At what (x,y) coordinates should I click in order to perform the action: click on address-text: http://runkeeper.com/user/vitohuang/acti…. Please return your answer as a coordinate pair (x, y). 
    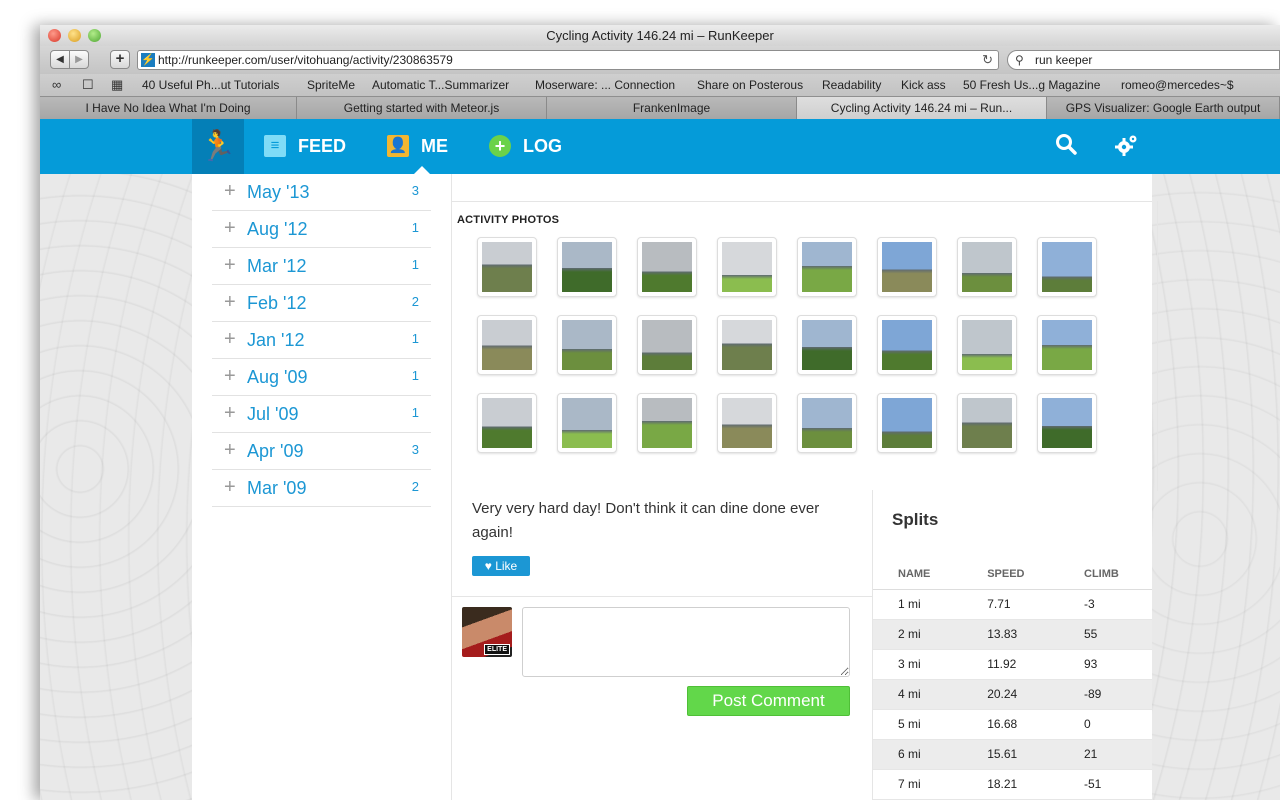
    Looking at the image, I should click on (305, 60).